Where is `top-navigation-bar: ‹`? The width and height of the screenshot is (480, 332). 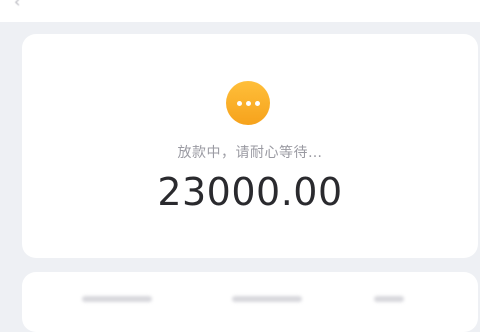 top-navigation-bar: ‹ is located at coordinates (240, 11).